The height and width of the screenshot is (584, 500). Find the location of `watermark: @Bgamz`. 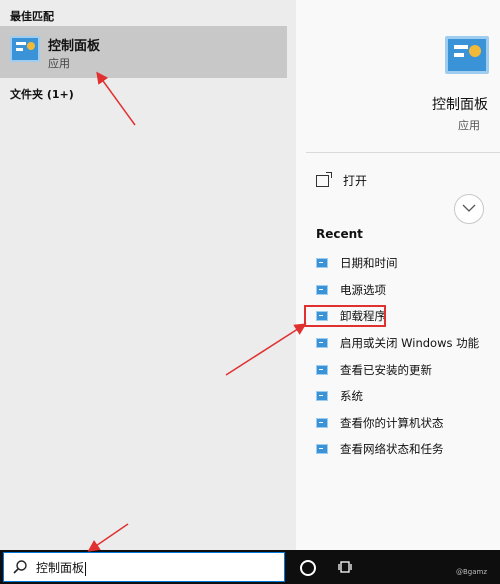

watermark: @Bgamz is located at coordinates (472, 572).